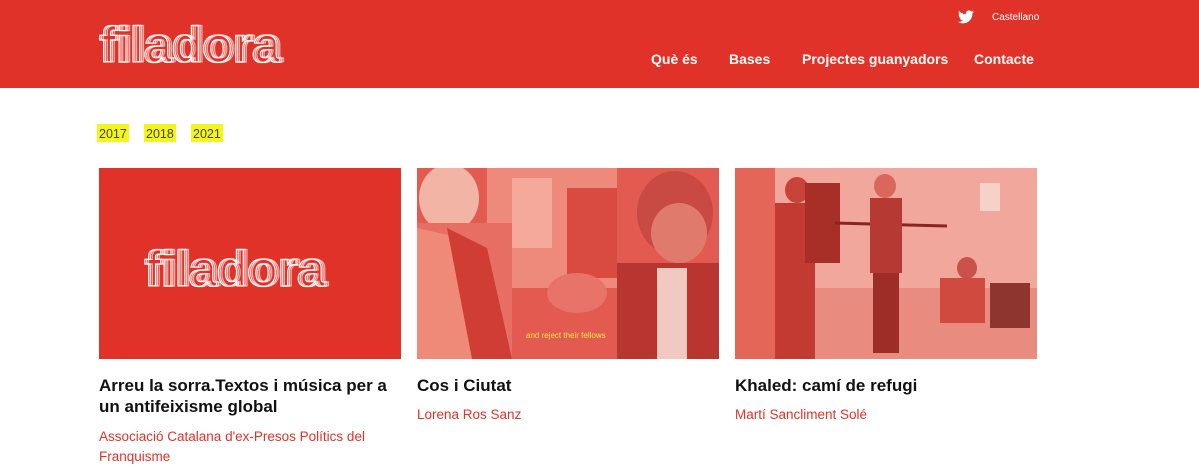  Describe the element at coordinates (885, 385) in the screenshot. I see `project-title-3: Khaled: camí de refugi` at that location.